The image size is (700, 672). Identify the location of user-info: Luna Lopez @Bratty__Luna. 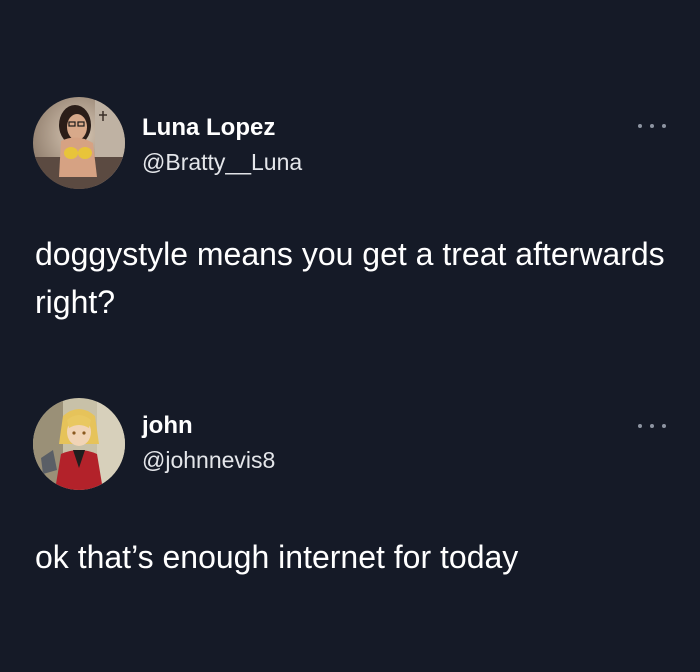
(222, 145).